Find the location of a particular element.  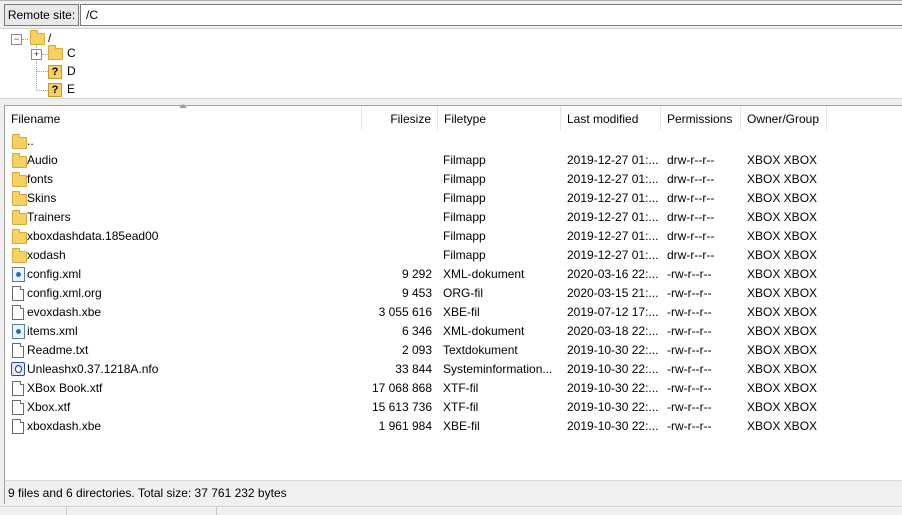

file-row: .. is located at coordinates (453, 141).